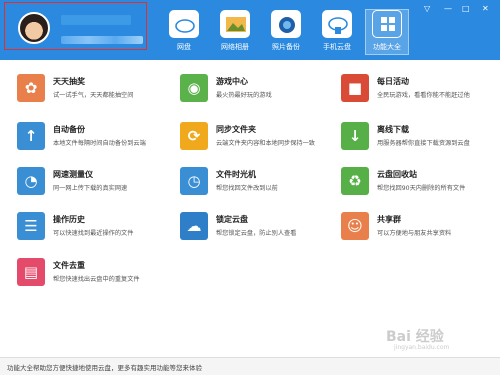 The width and height of the screenshot is (500, 375). I want to click on feature-title: 离线下载, so click(393, 129).